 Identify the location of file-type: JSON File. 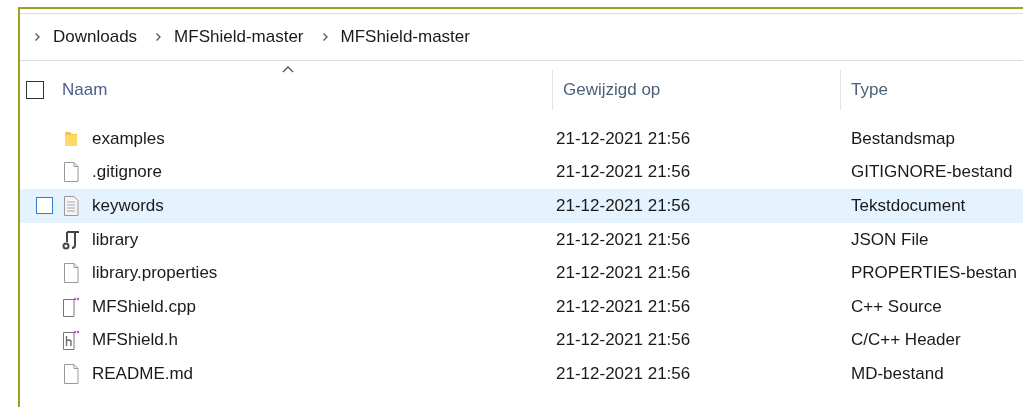
(890, 239).